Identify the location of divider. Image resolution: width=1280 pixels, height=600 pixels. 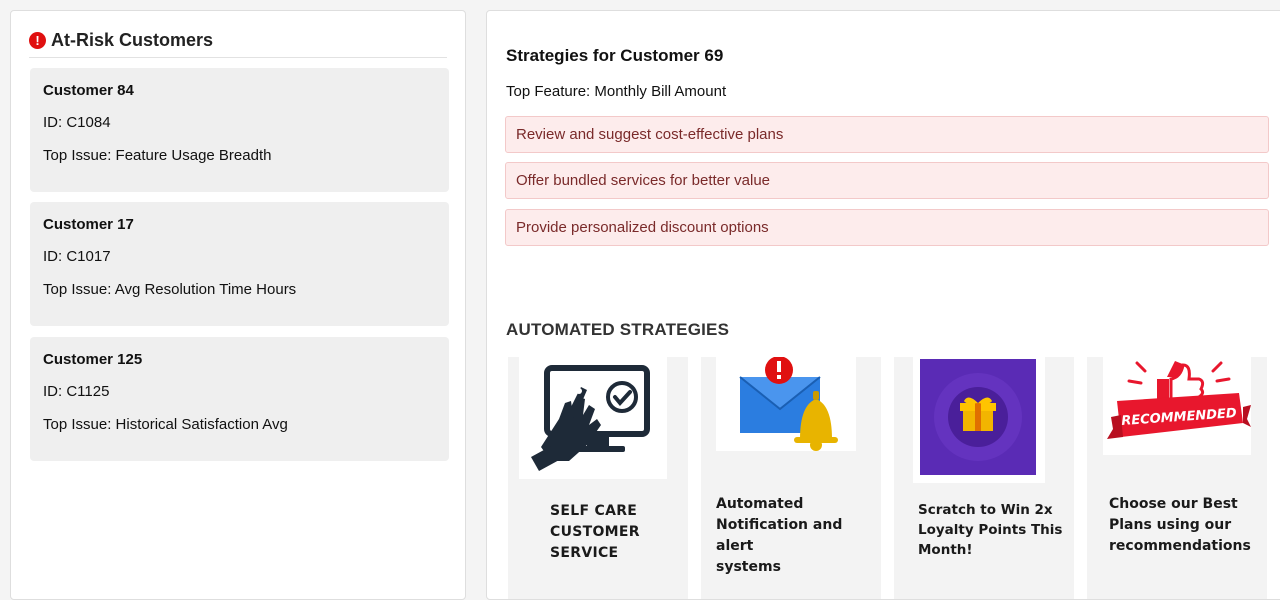
(238, 57).